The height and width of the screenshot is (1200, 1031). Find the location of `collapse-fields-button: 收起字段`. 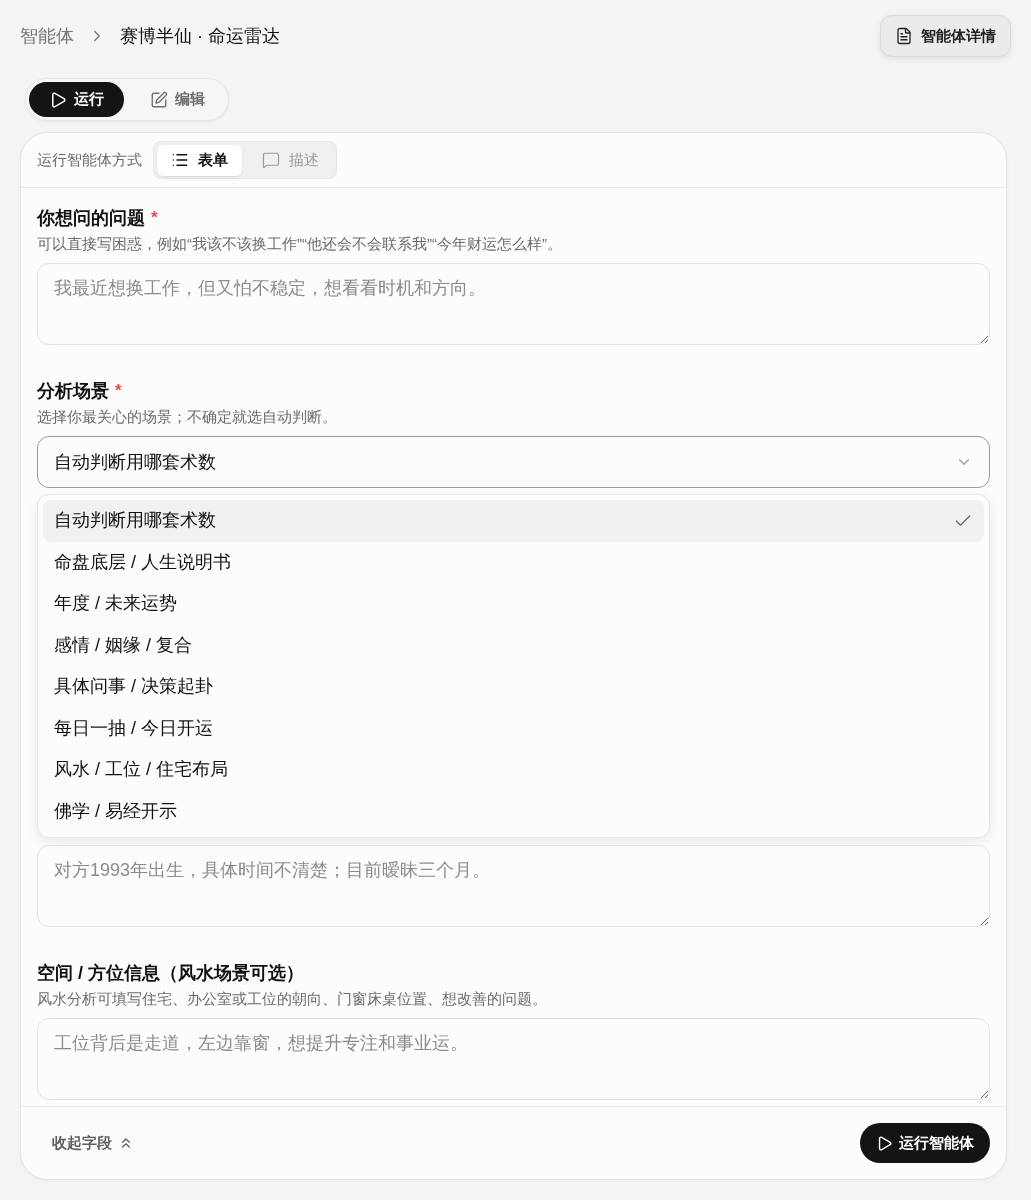

collapse-fields-button: 收起字段 is located at coordinates (93, 1143).